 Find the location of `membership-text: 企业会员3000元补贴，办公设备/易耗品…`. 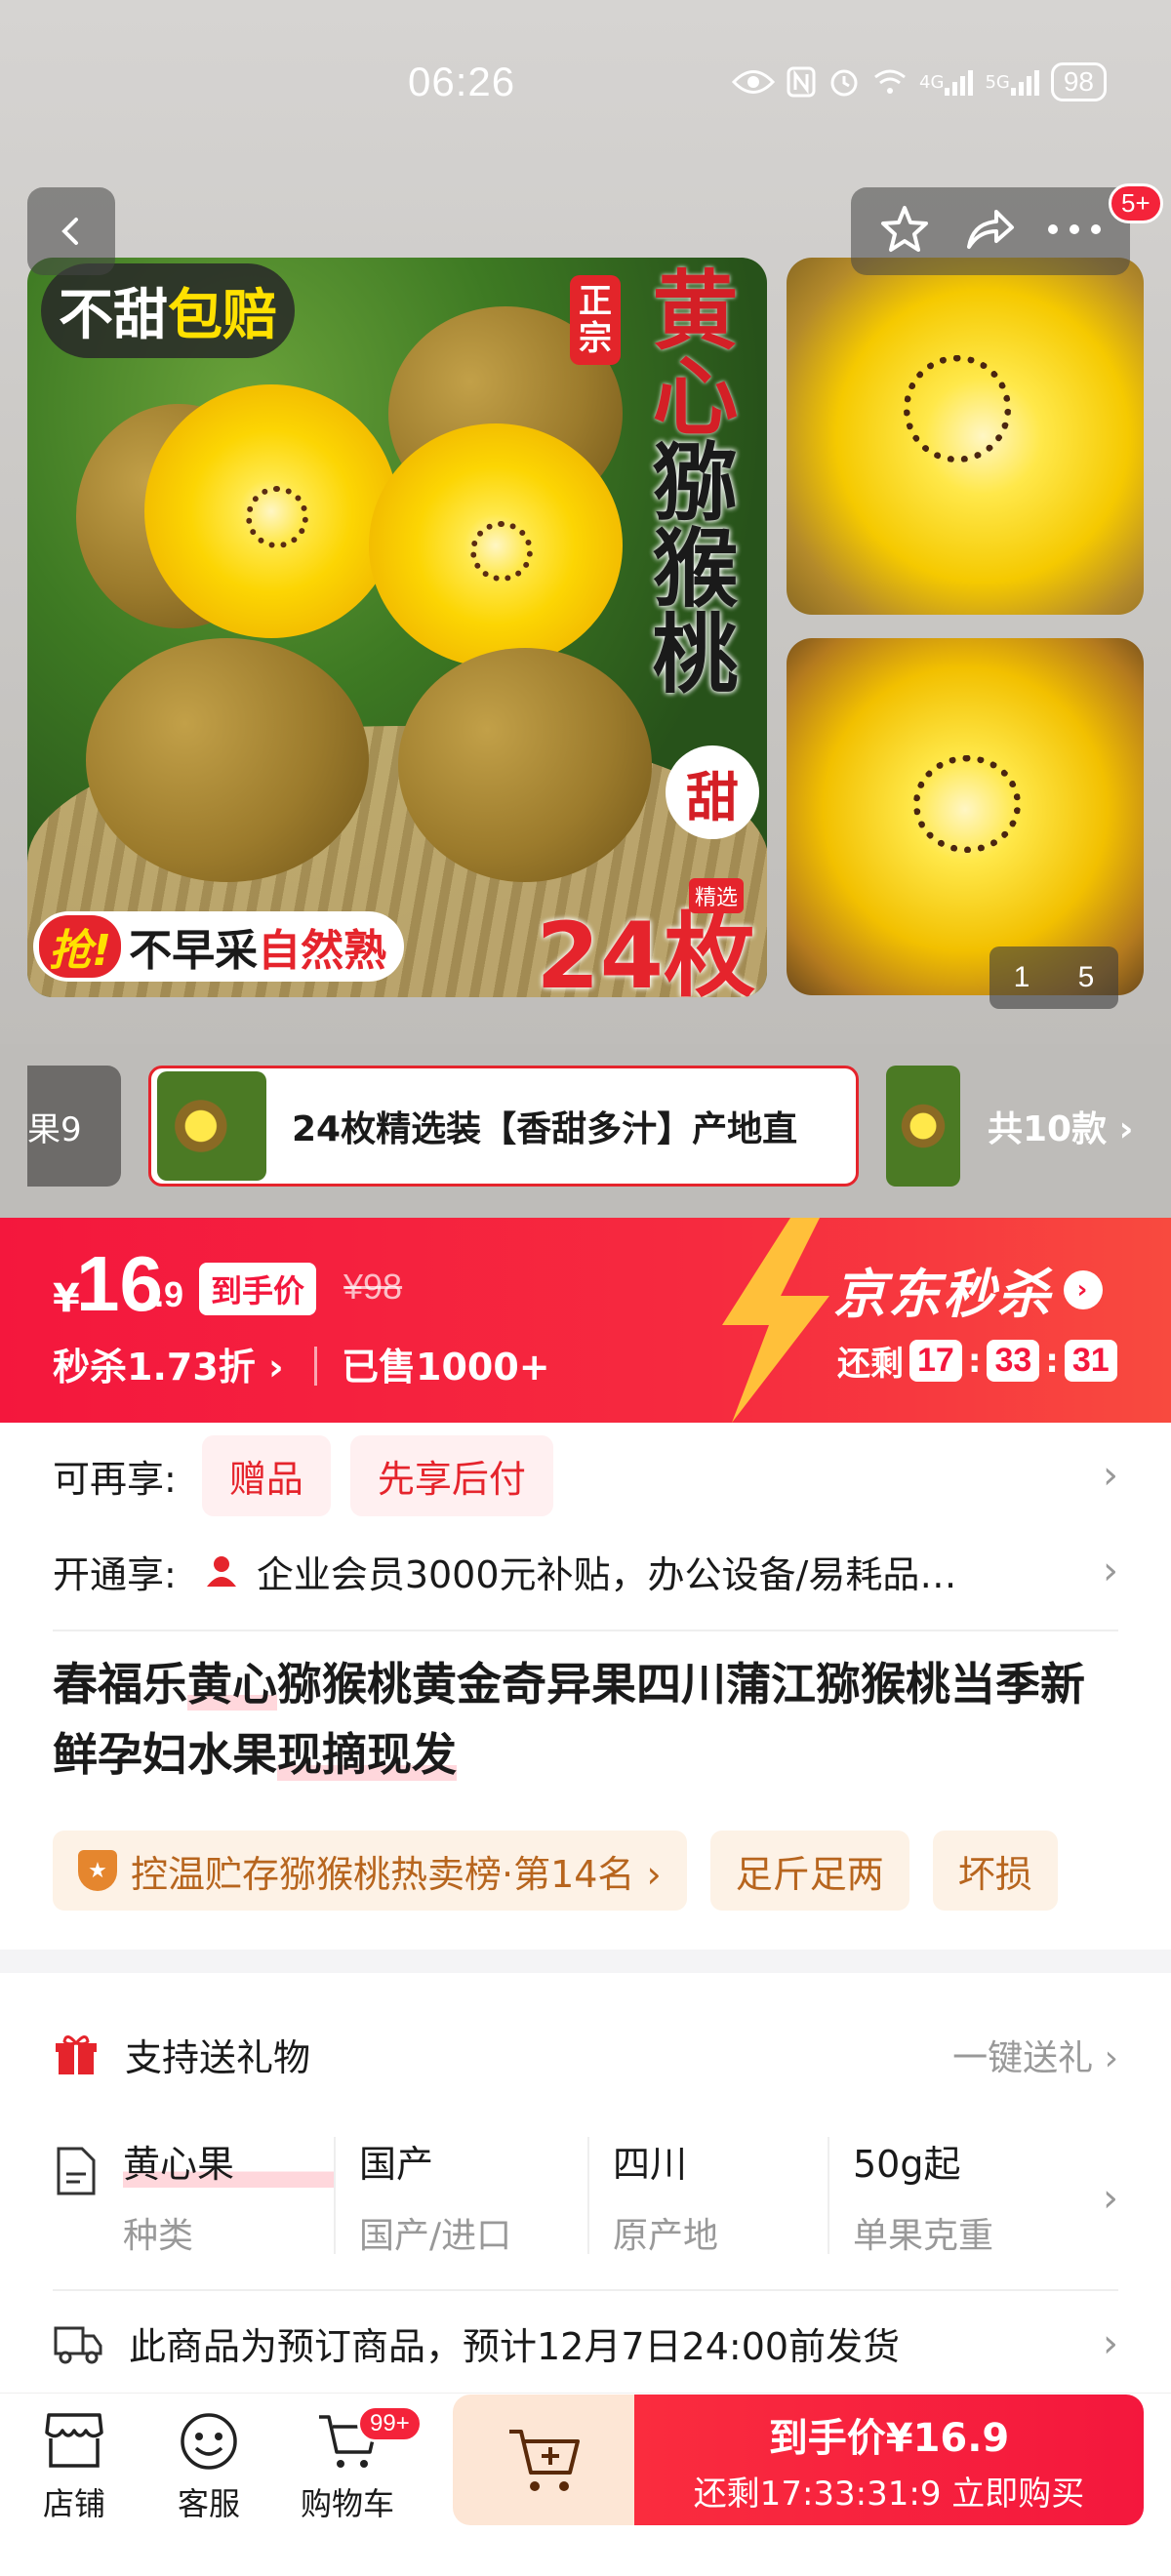

membership-text: 企业会员3000元补贴，办公设备/易耗品… is located at coordinates (606, 1574).